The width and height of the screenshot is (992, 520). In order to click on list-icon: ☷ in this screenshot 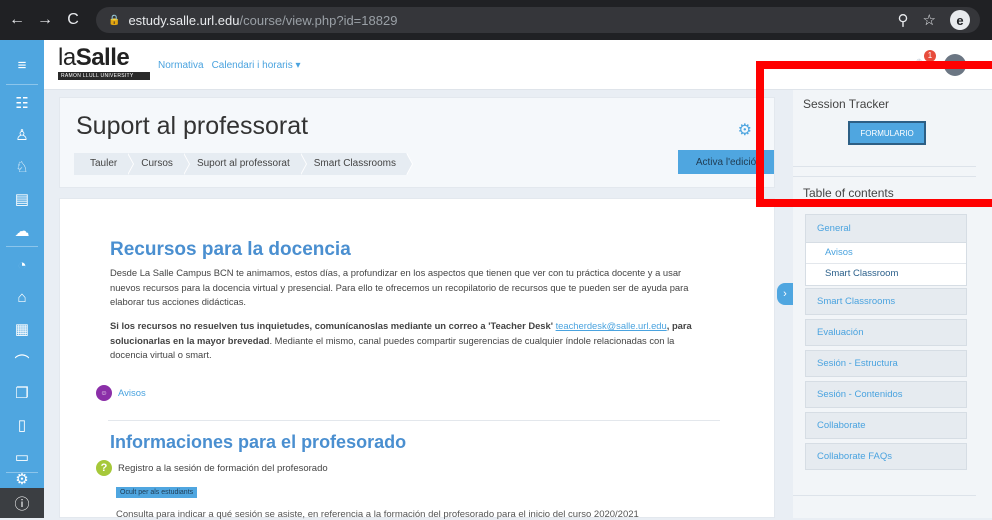, I will do `click(22, 103)`.